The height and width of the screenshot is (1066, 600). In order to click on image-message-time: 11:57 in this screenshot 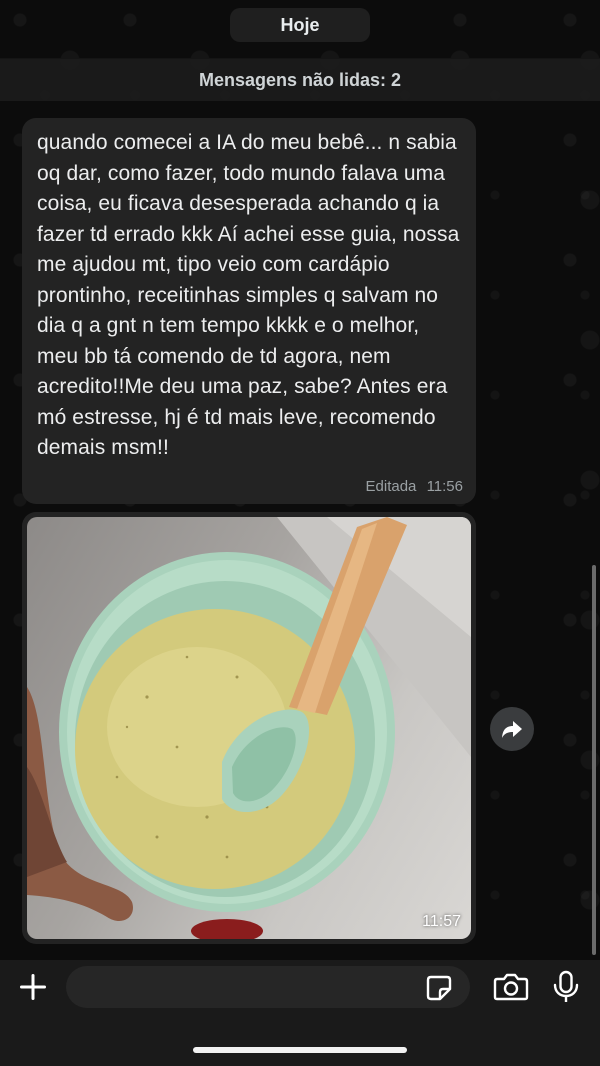, I will do `click(441, 921)`.